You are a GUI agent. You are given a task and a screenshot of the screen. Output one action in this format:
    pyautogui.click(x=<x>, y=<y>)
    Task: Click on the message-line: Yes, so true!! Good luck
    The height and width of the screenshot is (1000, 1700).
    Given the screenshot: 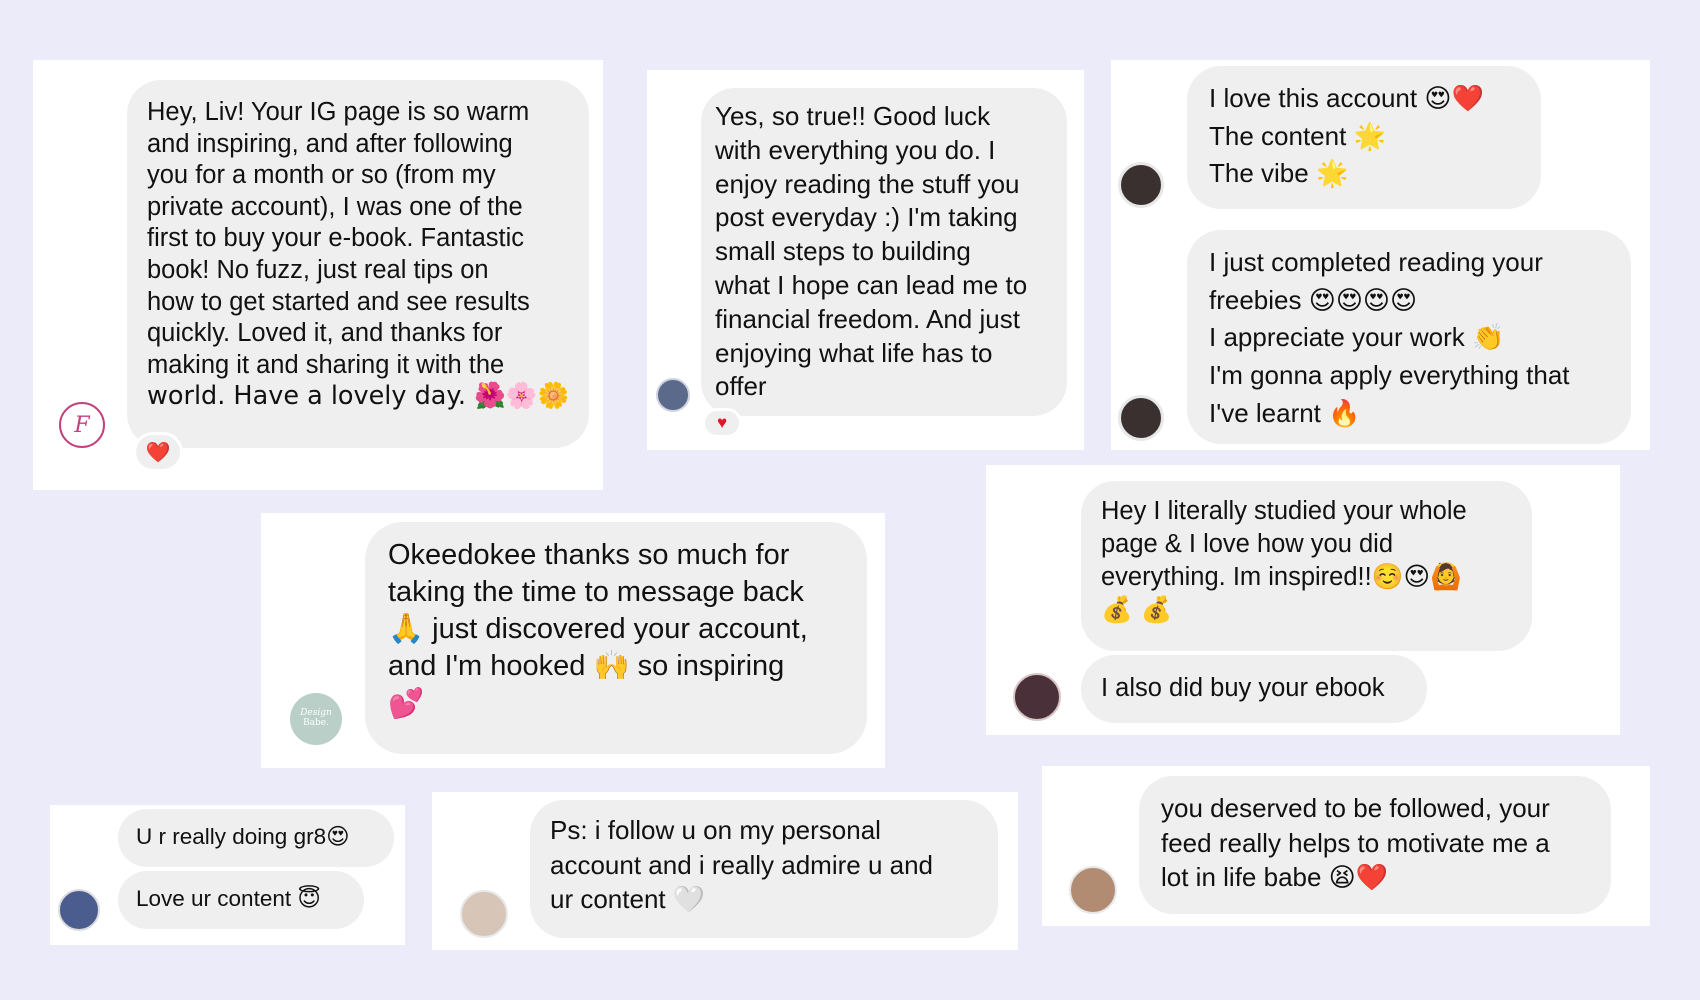 What is the action you would take?
    pyautogui.click(x=853, y=116)
    